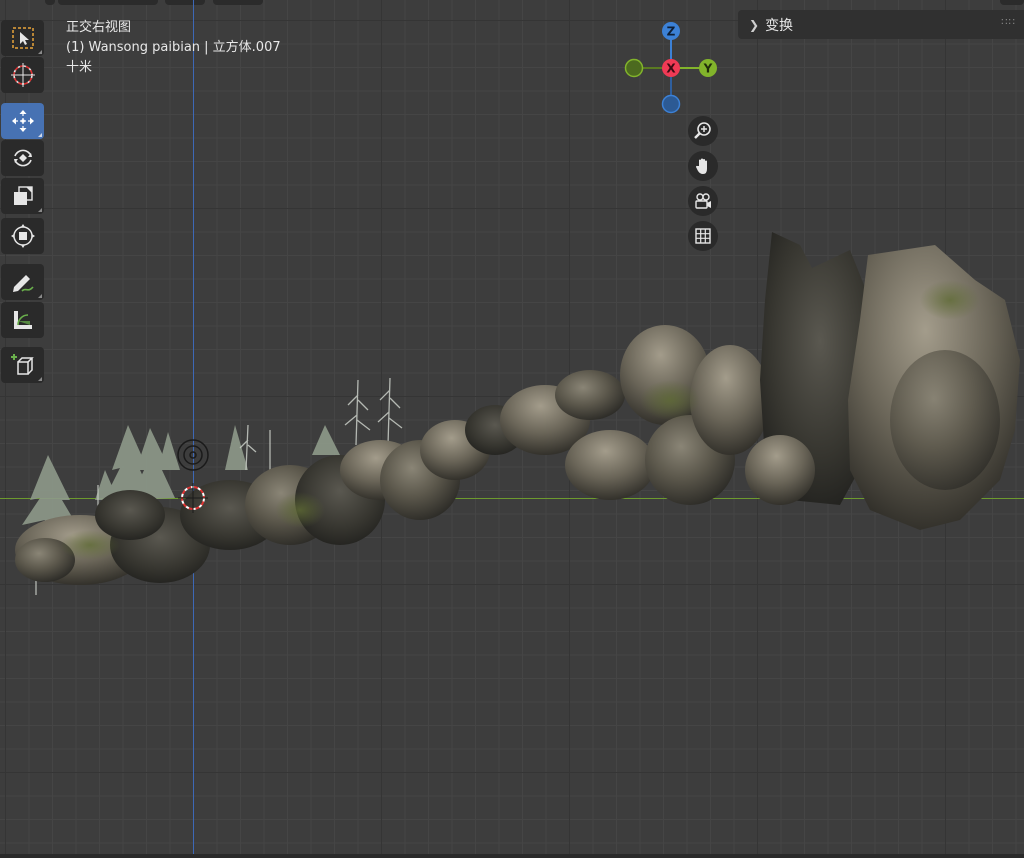 The width and height of the screenshot is (1024, 858). I want to click on pan-button, so click(703, 166).